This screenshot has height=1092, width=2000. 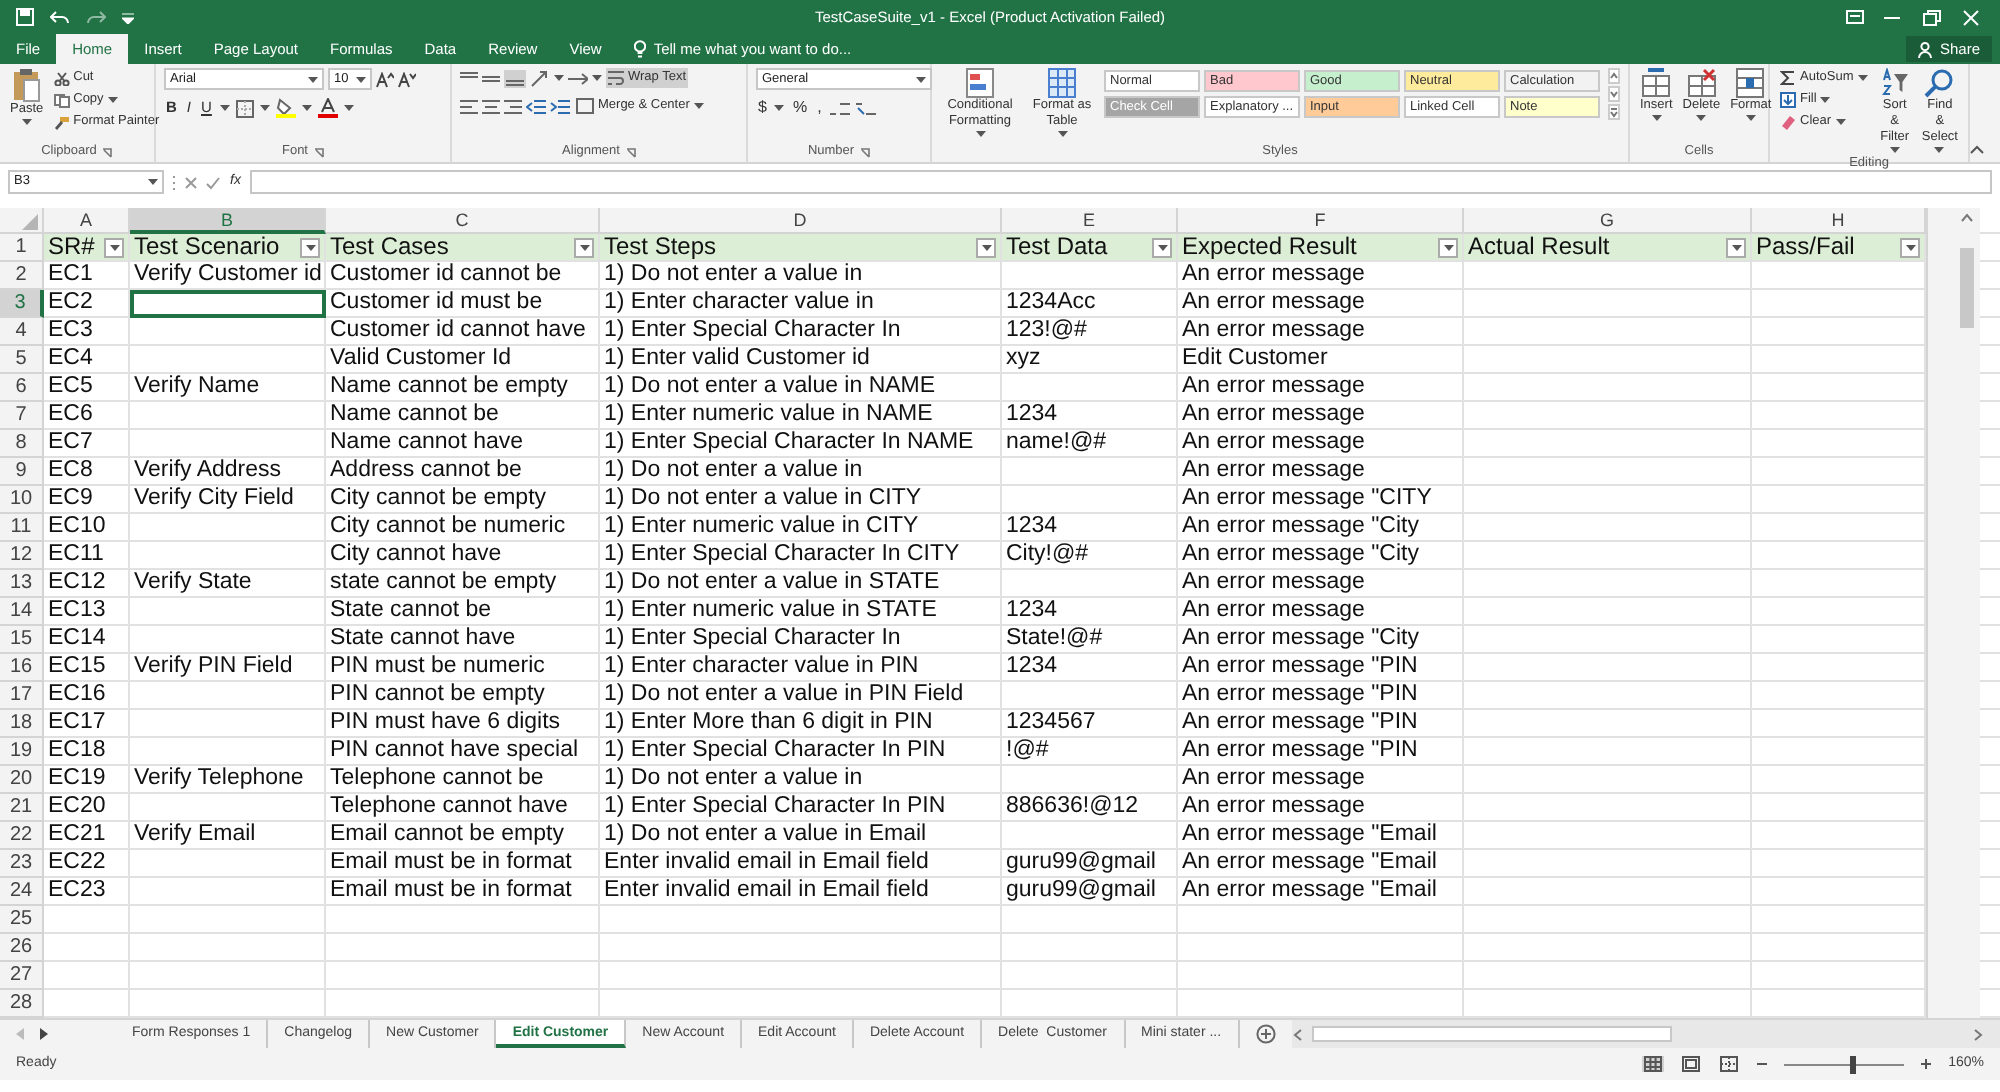 What do you see at coordinates (560, 106) in the screenshot?
I see `increase-indent-icon` at bounding box center [560, 106].